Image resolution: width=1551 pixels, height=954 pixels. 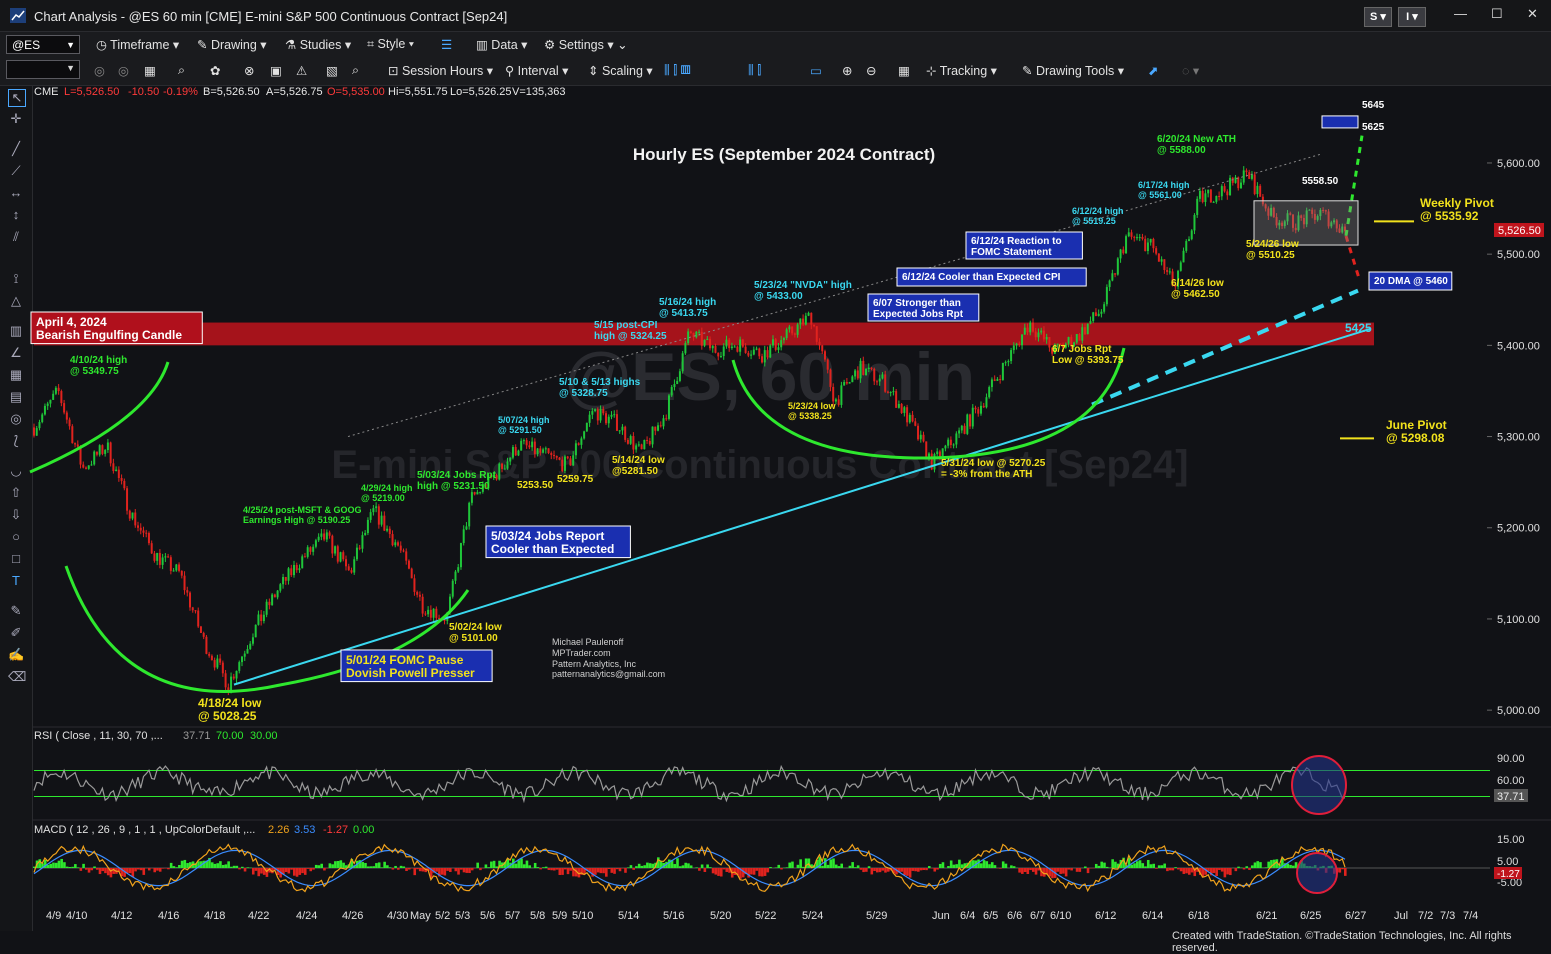 I want to click on time-tick-label: 6/21, so click(x=1266, y=916).